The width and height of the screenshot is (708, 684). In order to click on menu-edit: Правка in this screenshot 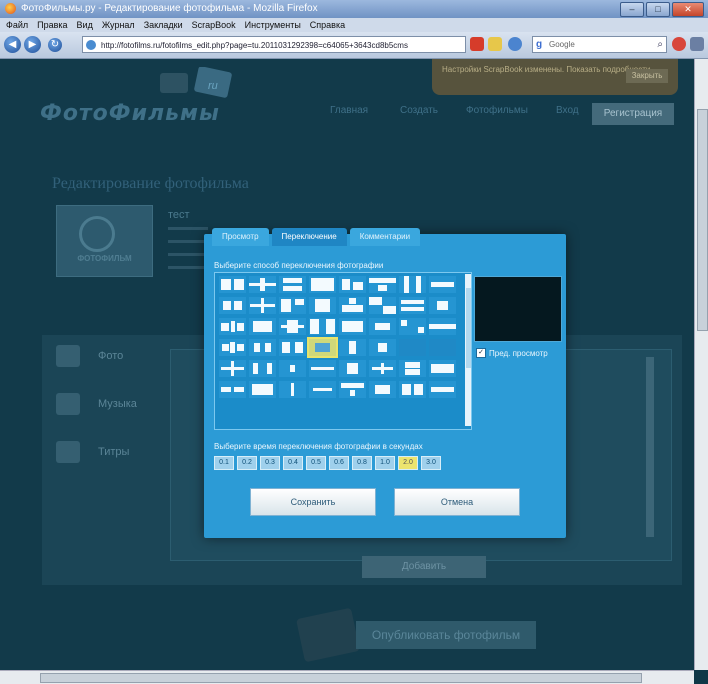, I will do `click(52, 25)`.